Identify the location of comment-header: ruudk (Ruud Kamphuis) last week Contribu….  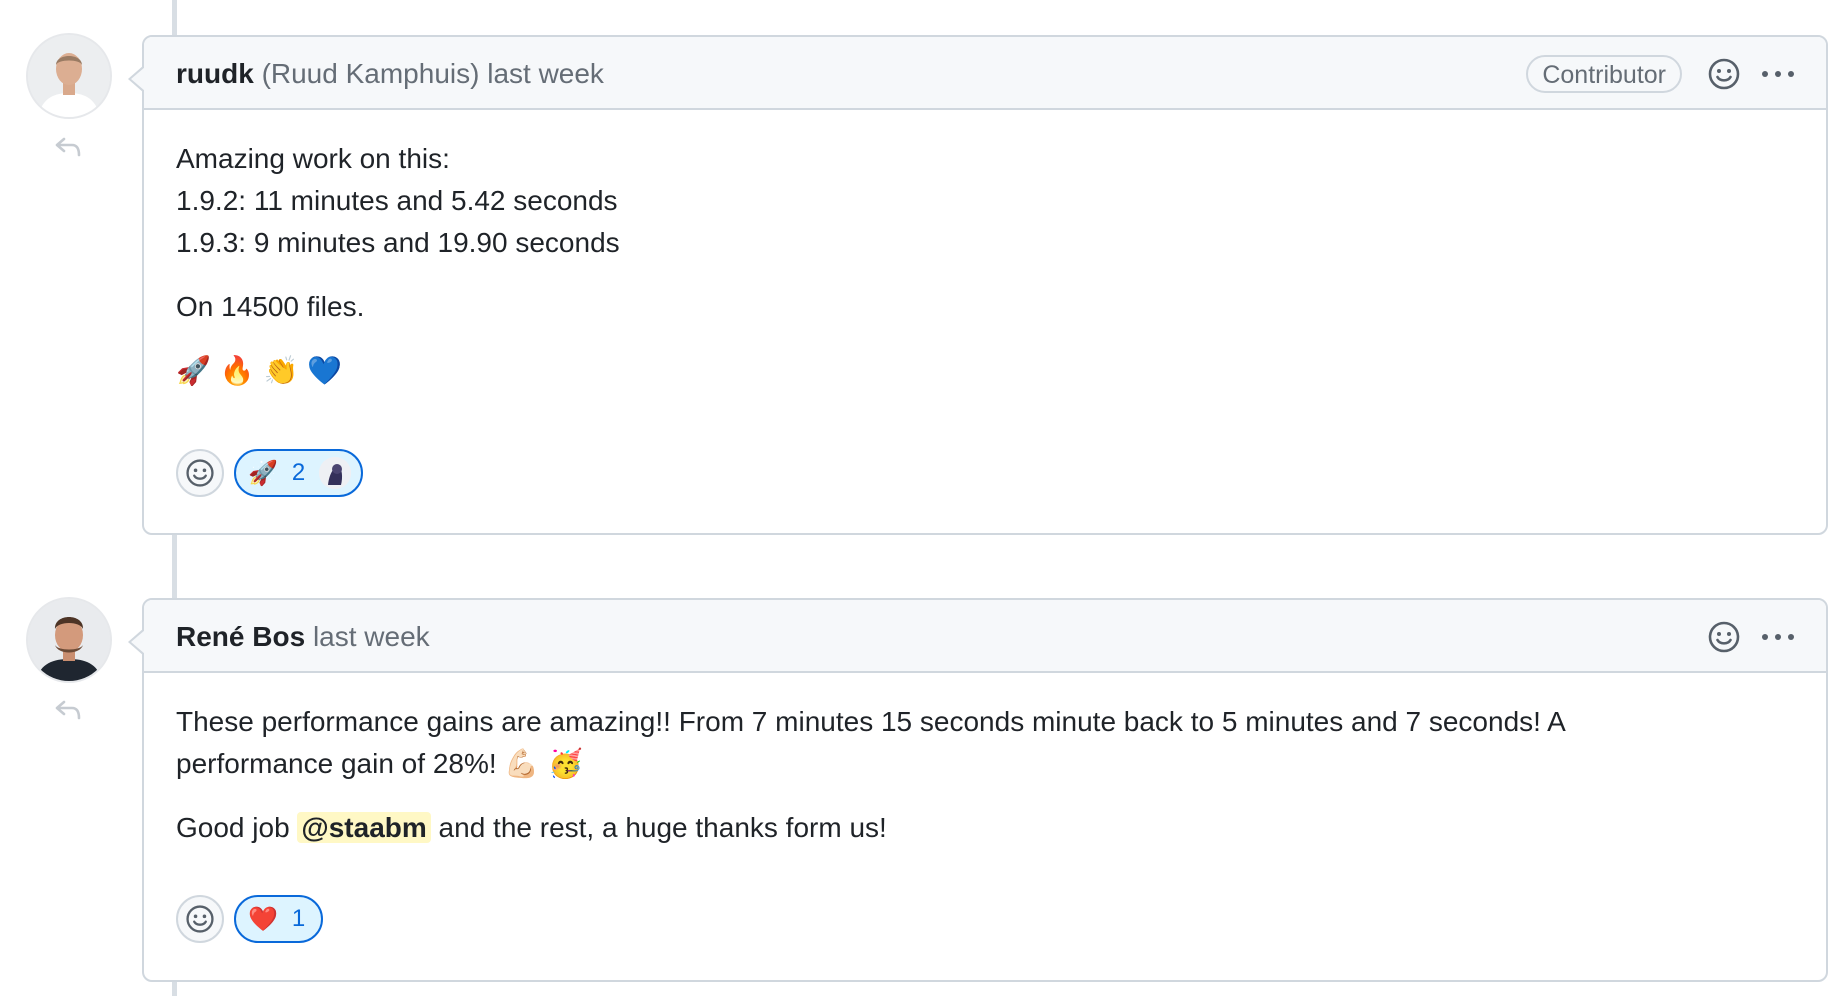
(985, 73).